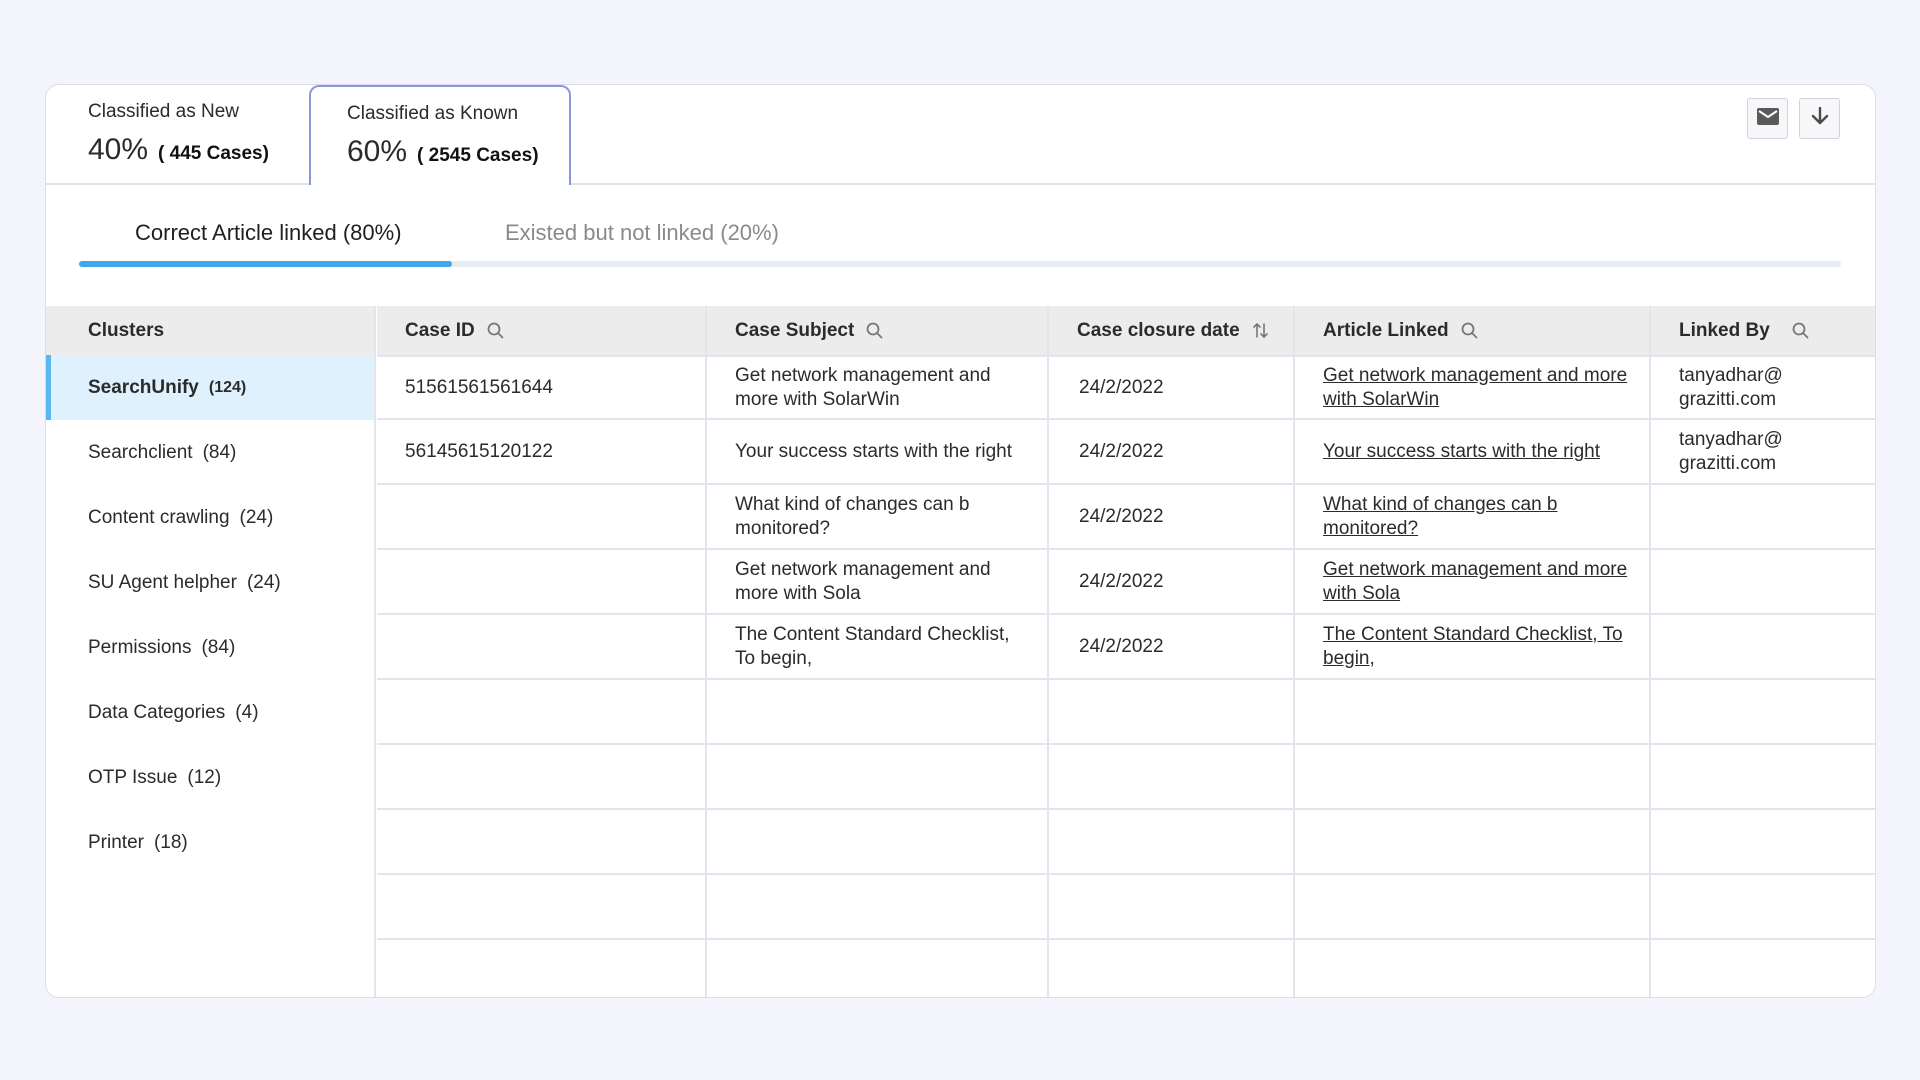  What do you see at coordinates (265, 264) in the screenshot?
I see `tab-indicator-active` at bounding box center [265, 264].